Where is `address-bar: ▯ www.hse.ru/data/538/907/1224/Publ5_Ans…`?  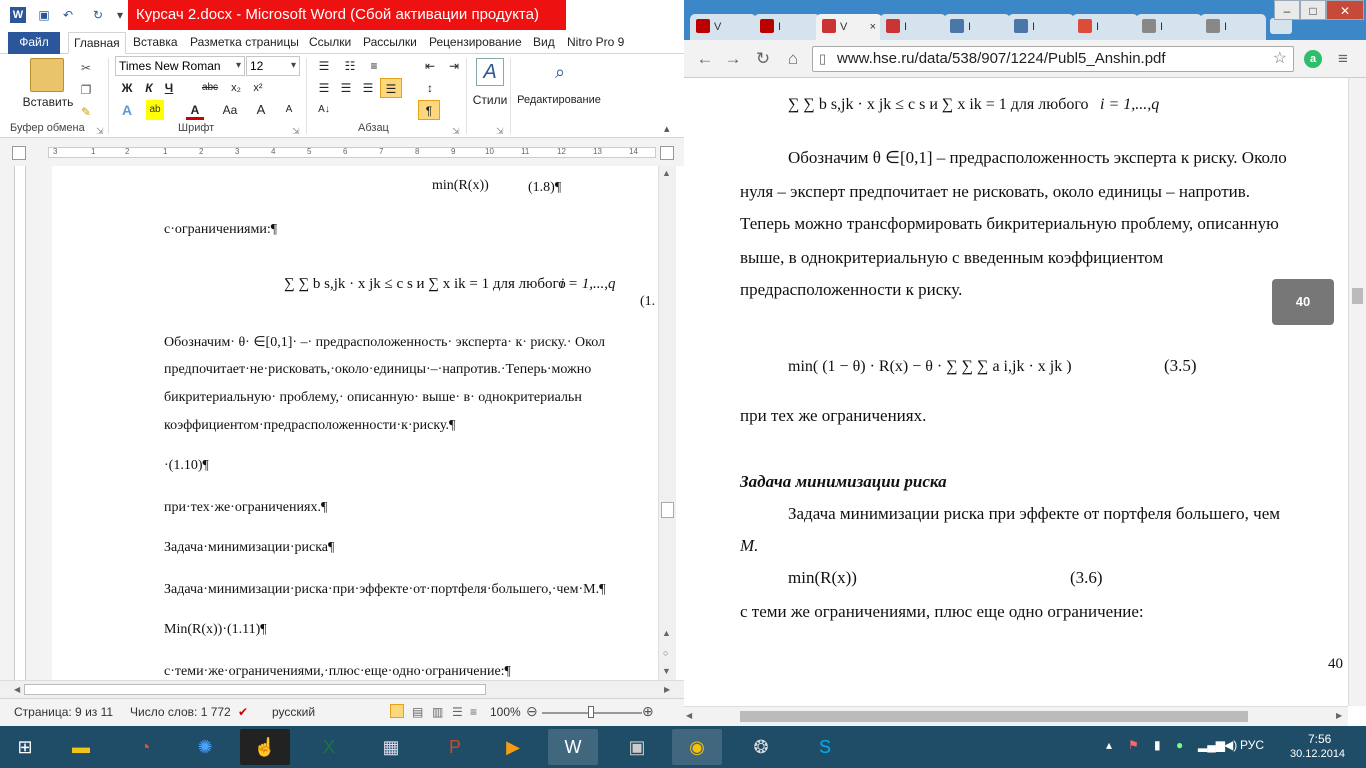
address-bar: ▯ www.hse.ru/data/538/907/1224/Publ5_Ans… is located at coordinates (1053, 59).